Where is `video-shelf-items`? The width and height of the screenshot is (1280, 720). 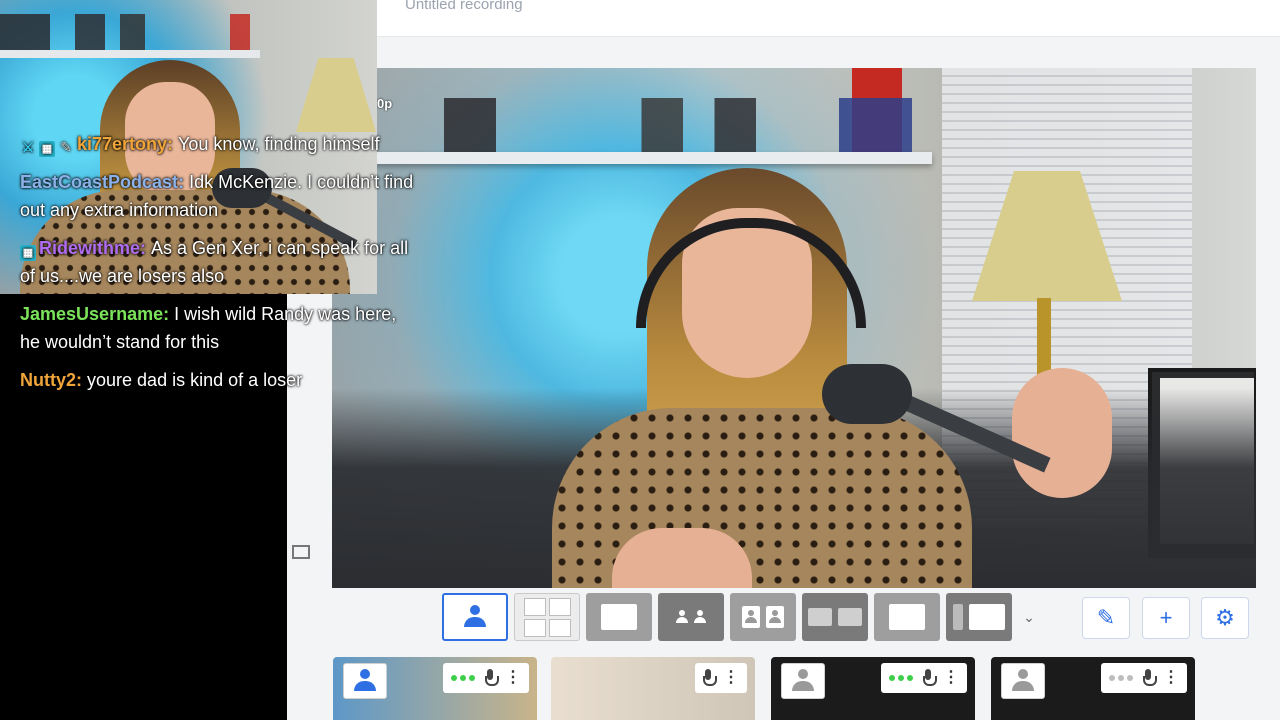 video-shelf-items is located at coordinates (652, 126).